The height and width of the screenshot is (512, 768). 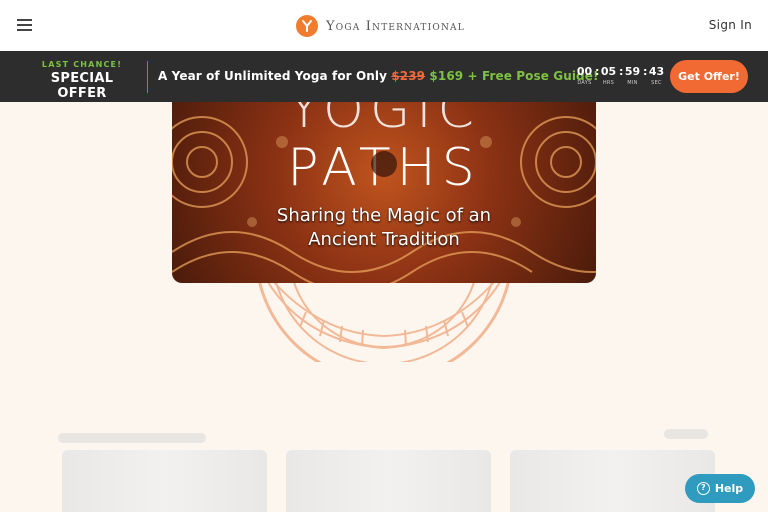 What do you see at coordinates (384, 164) in the screenshot?
I see `play-icon` at bounding box center [384, 164].